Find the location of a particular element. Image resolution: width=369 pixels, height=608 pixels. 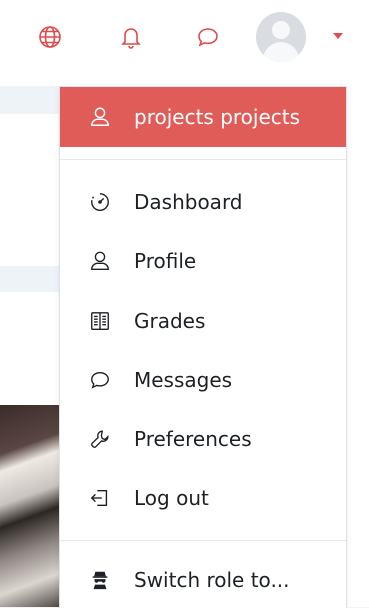

page-section-strip is located at coordinates (30, 279).